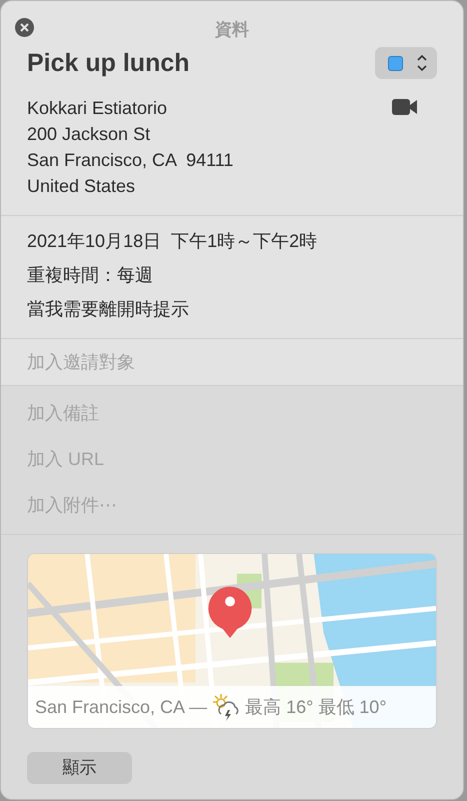 The height and width of the screenshot is (801, 467). Describe the element at coordinates (121, 707) in the screenshot. I see `map-location-caption: San Francisco, CA —` at that location.